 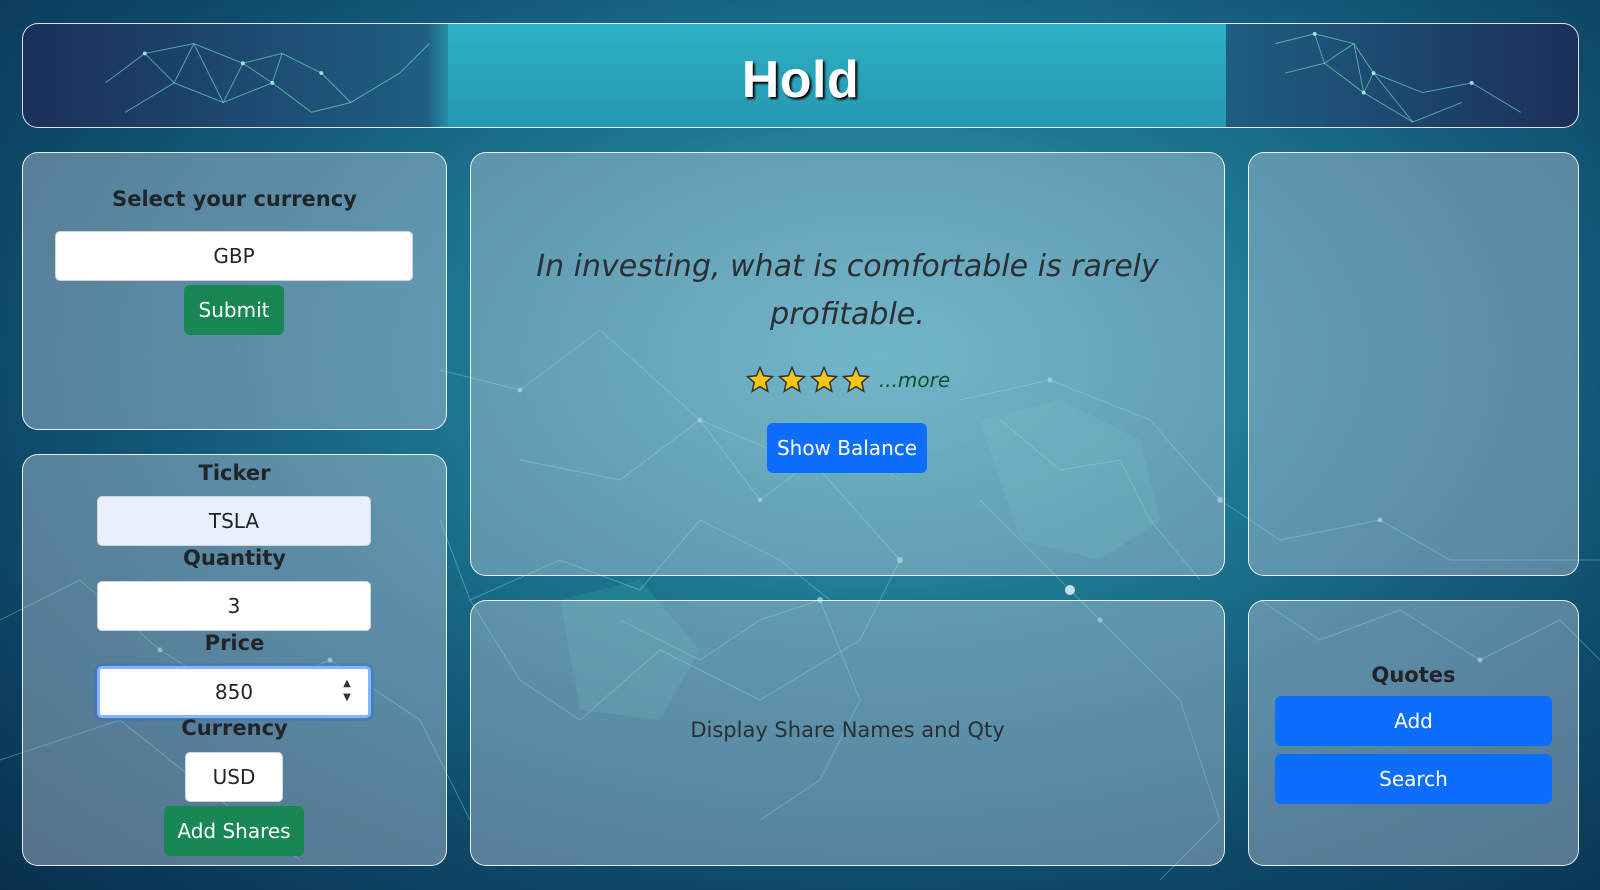 What do you see at coordinates (234, 831) in the screenshot?
I see `add-shares-button: Add Shares` at bounding box center [234, 831].